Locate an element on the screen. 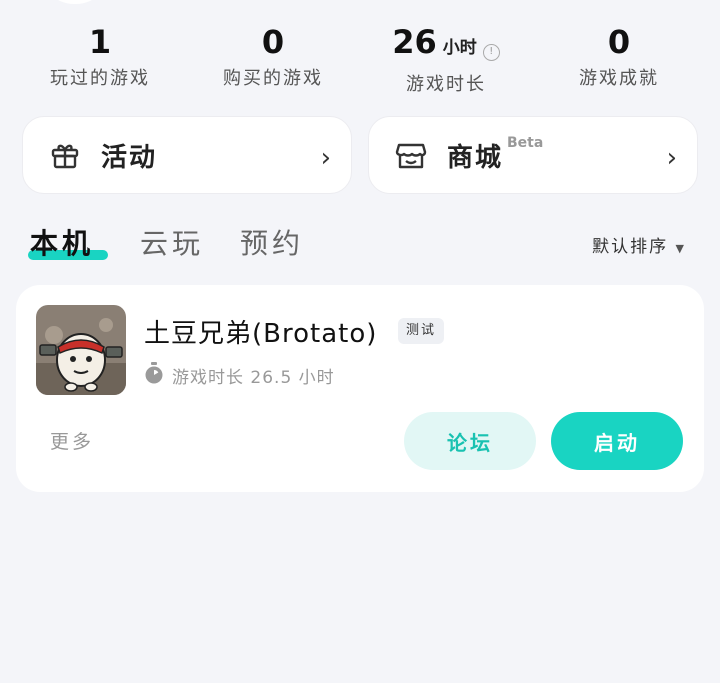 The width and height of the screenshot is (720, 683). stat-played-games: 1 玩过的游戏 is located at coordinates (100, 56).